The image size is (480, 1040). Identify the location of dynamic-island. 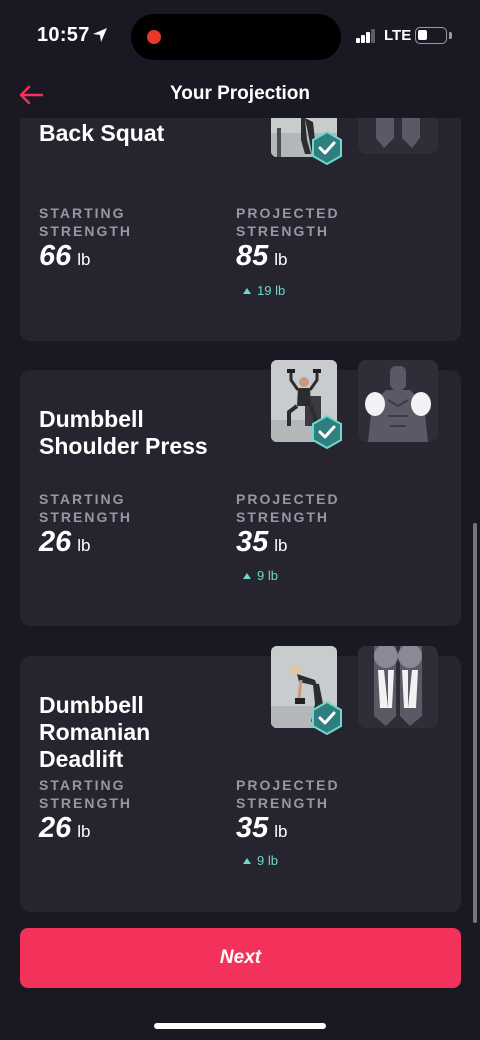
(236, 37).